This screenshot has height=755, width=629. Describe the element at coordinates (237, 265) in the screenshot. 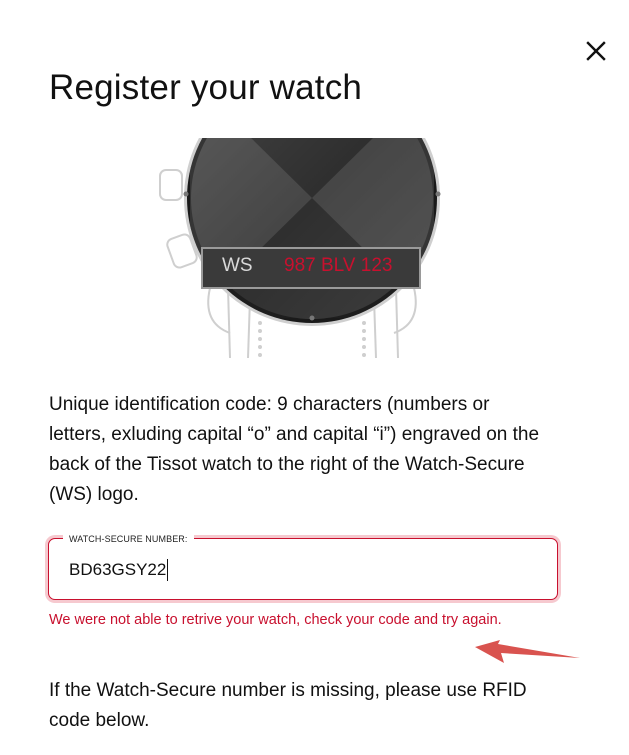

I see `ws-logo-label: WS` at that location.